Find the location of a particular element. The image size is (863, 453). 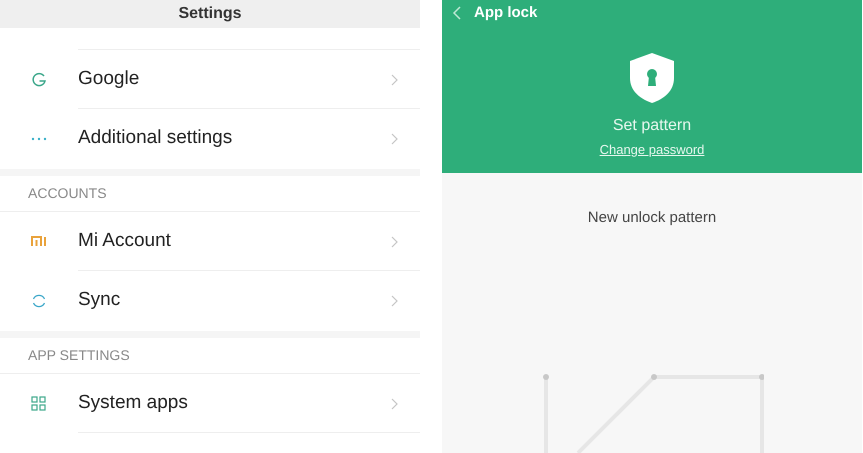

settings-item: System apps is located at coordinates (210, 403).